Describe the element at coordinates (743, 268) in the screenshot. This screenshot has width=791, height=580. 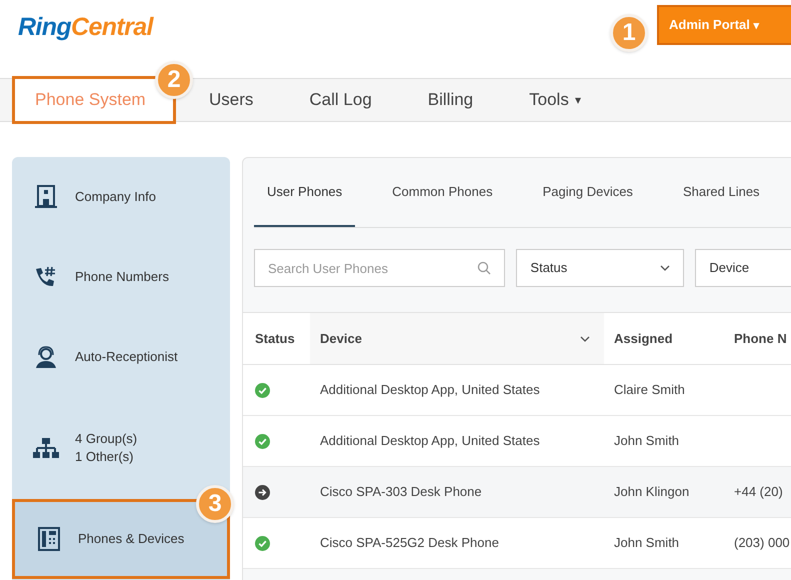
I see `device-dropdown: Device` at that location.